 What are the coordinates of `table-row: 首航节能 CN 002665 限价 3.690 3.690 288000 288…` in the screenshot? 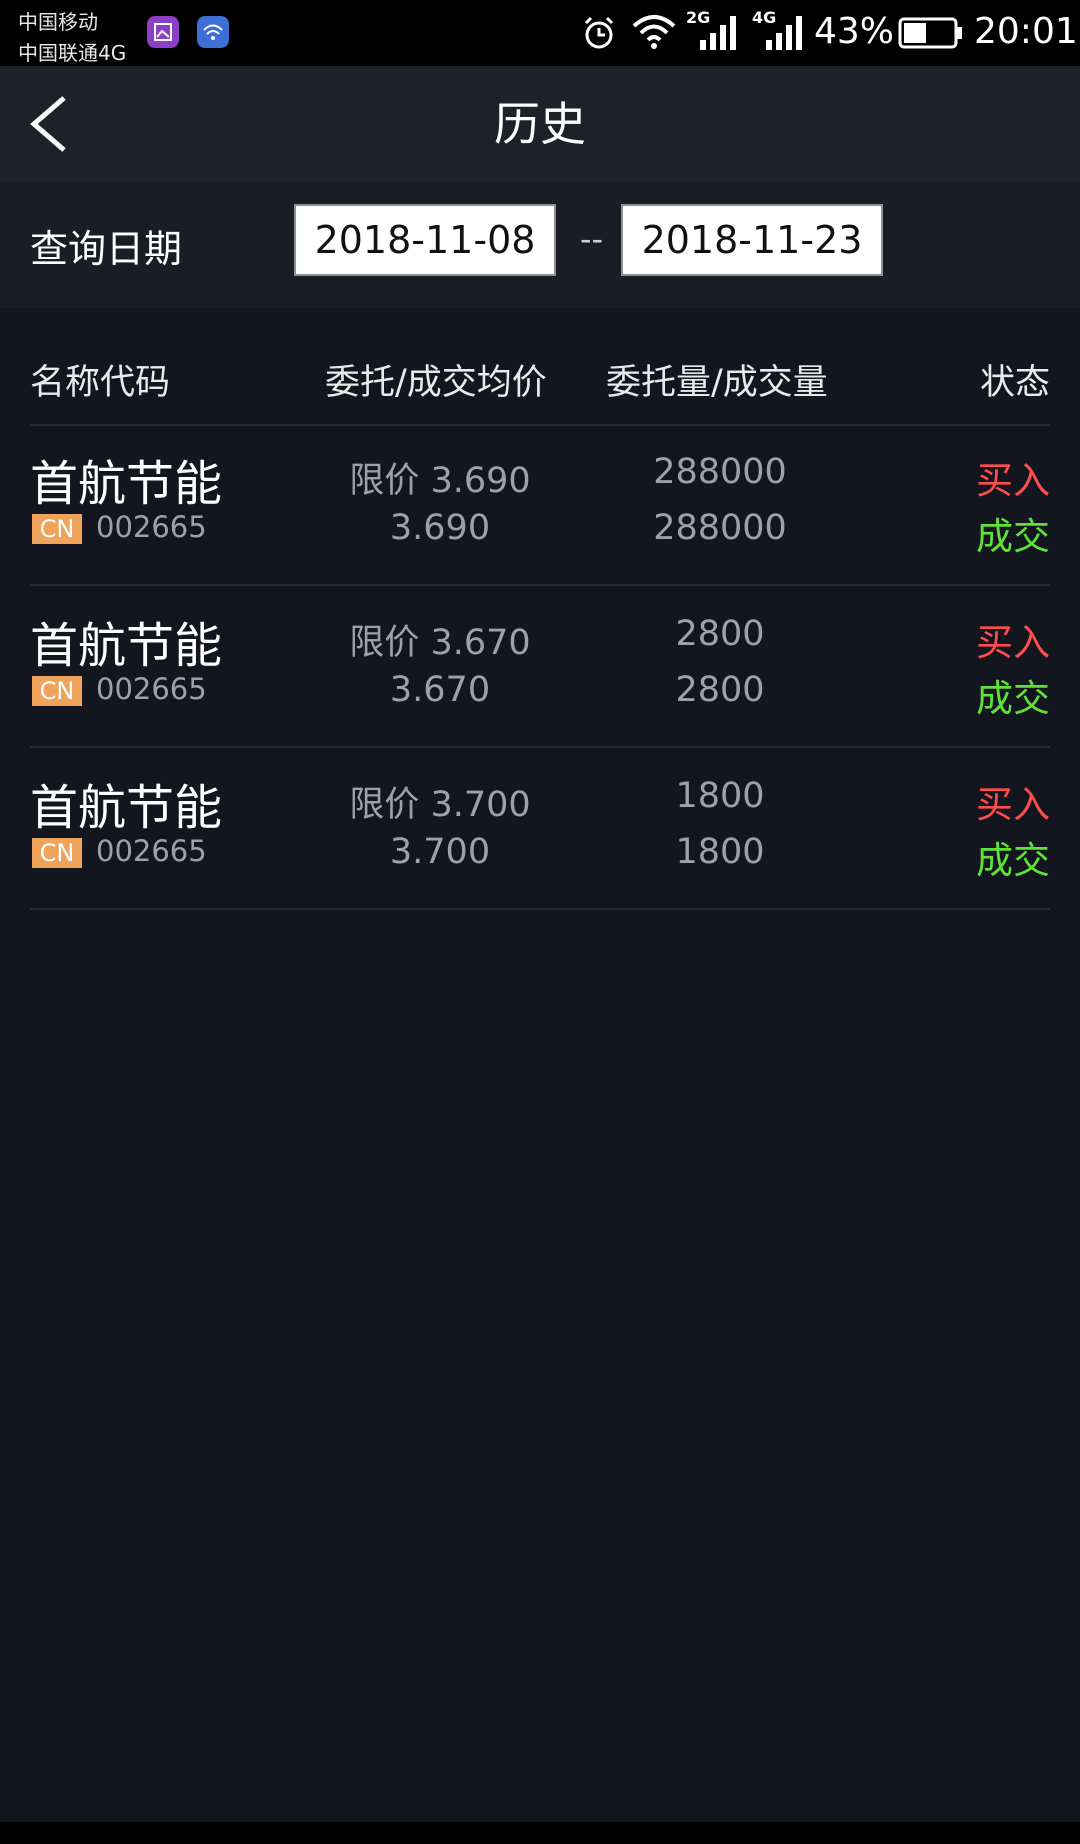 It's located at (540, 507).